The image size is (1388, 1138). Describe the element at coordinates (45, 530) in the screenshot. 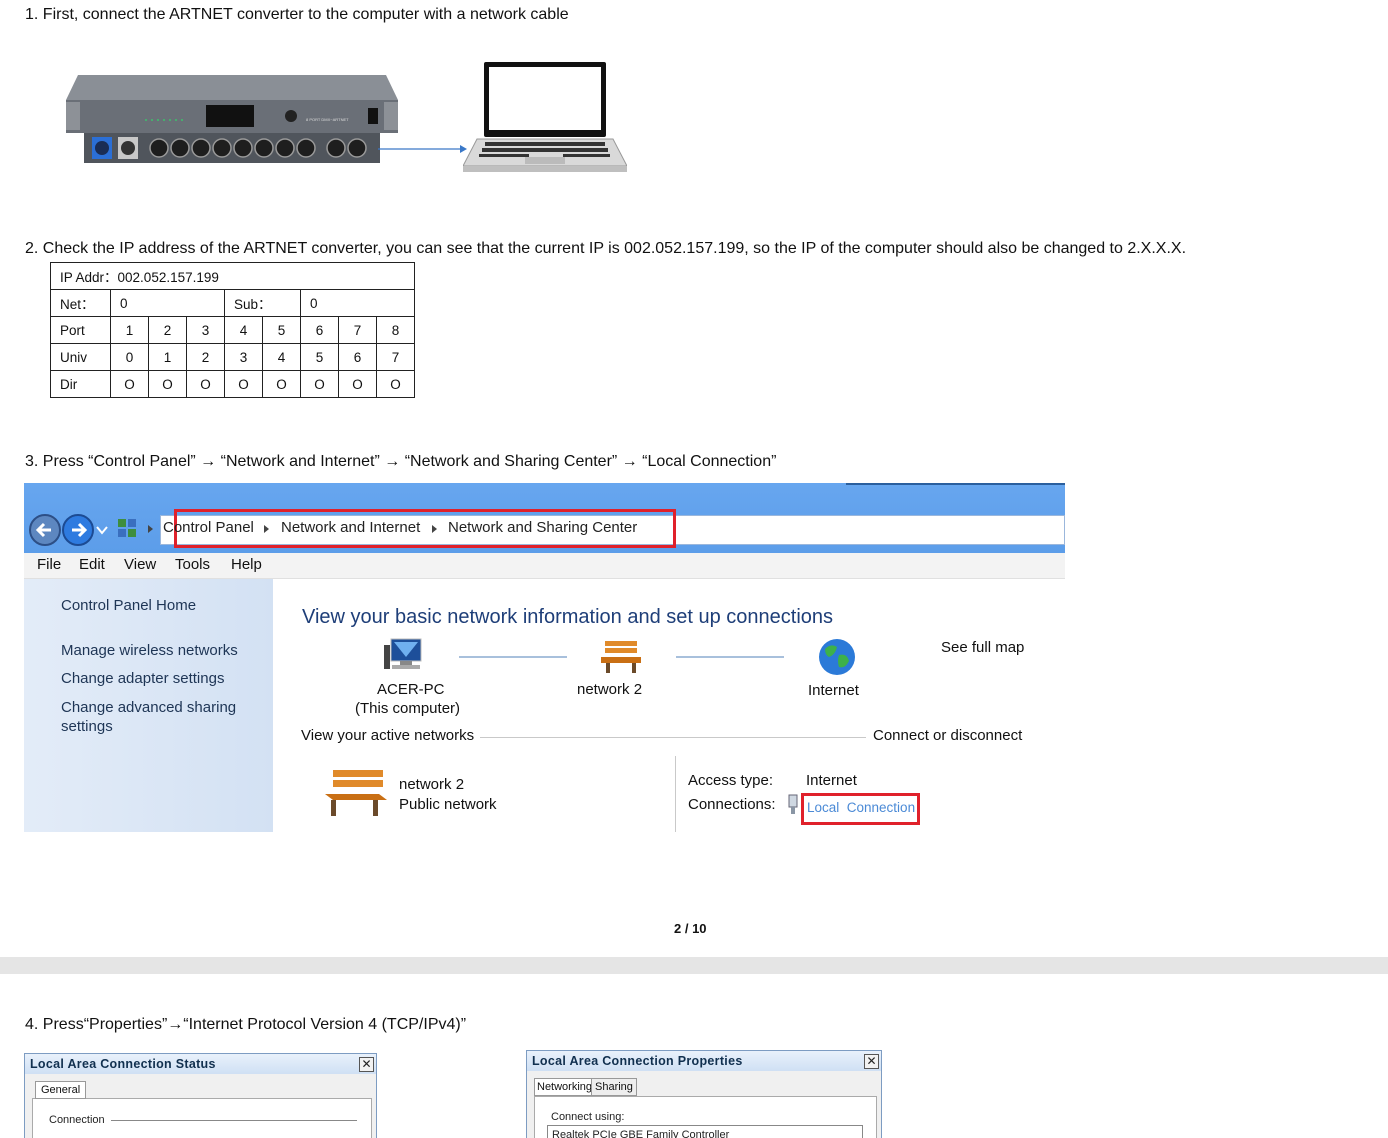

I see `back-arrow-icon` at that location.